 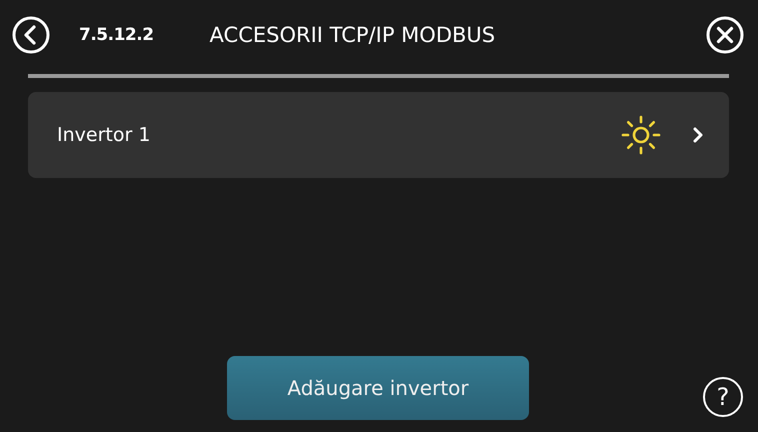 What do you see at coordinates (378, 388) in the screenshot?
I see `add-inverter-button: Adăugare invertor` at bounding box center [378, 388].